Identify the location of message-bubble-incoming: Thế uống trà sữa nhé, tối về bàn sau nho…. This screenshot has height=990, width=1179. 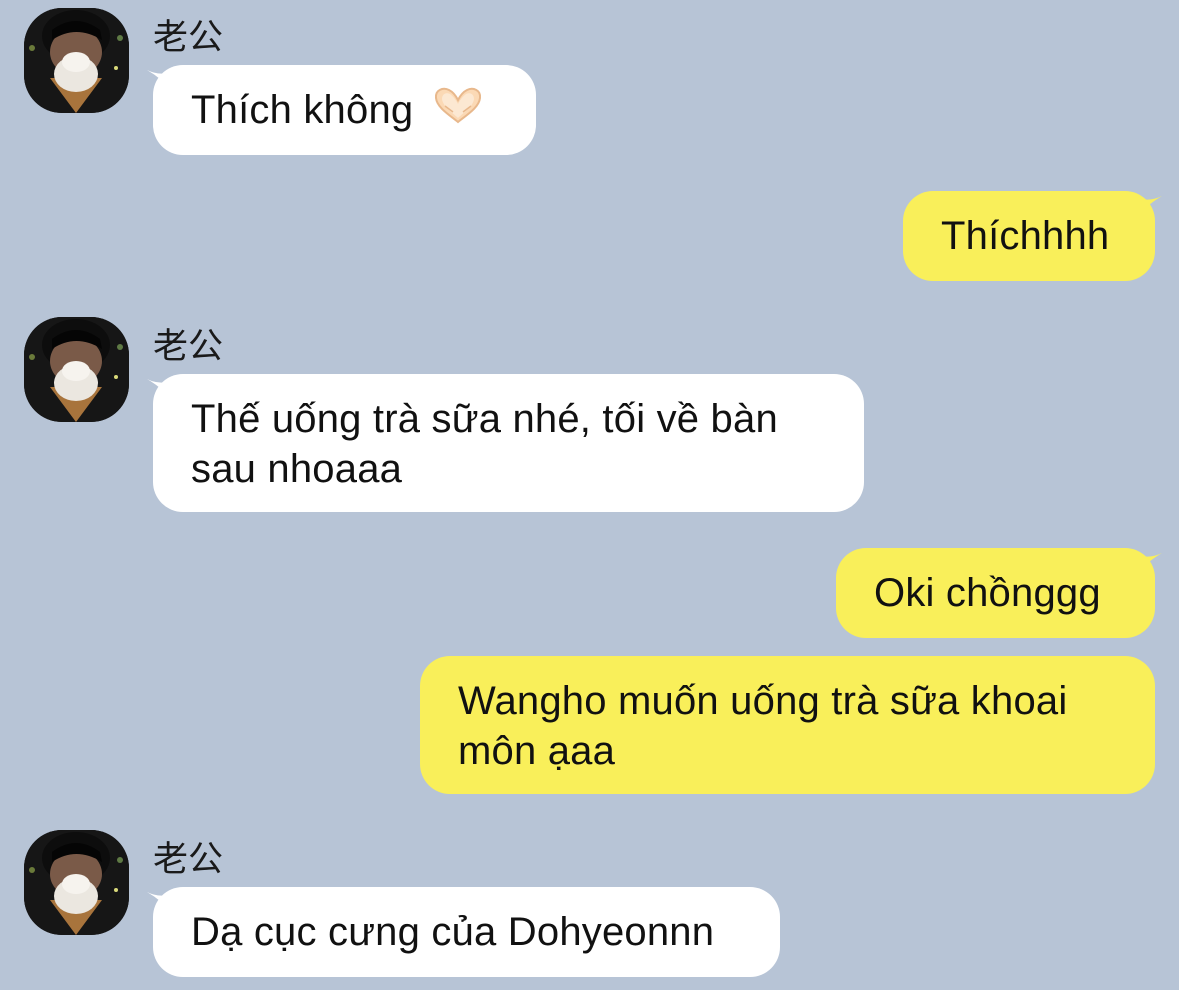
(508, 443).